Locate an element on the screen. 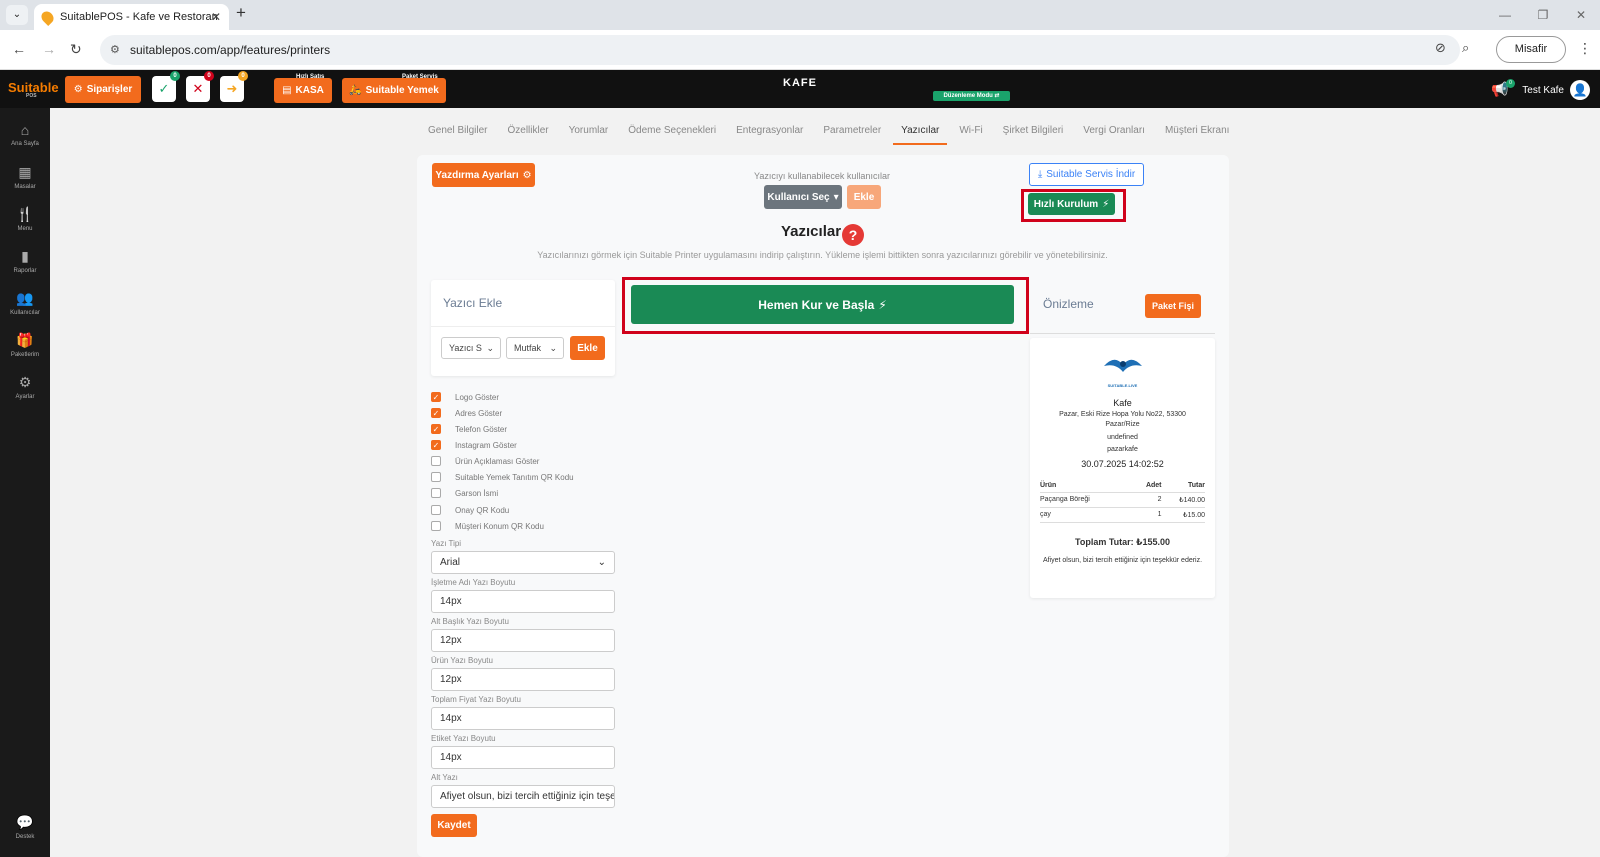 The height and width of the screenshot is (857, 1600). table-icon: ▦ is located at coordinates (25, 172).